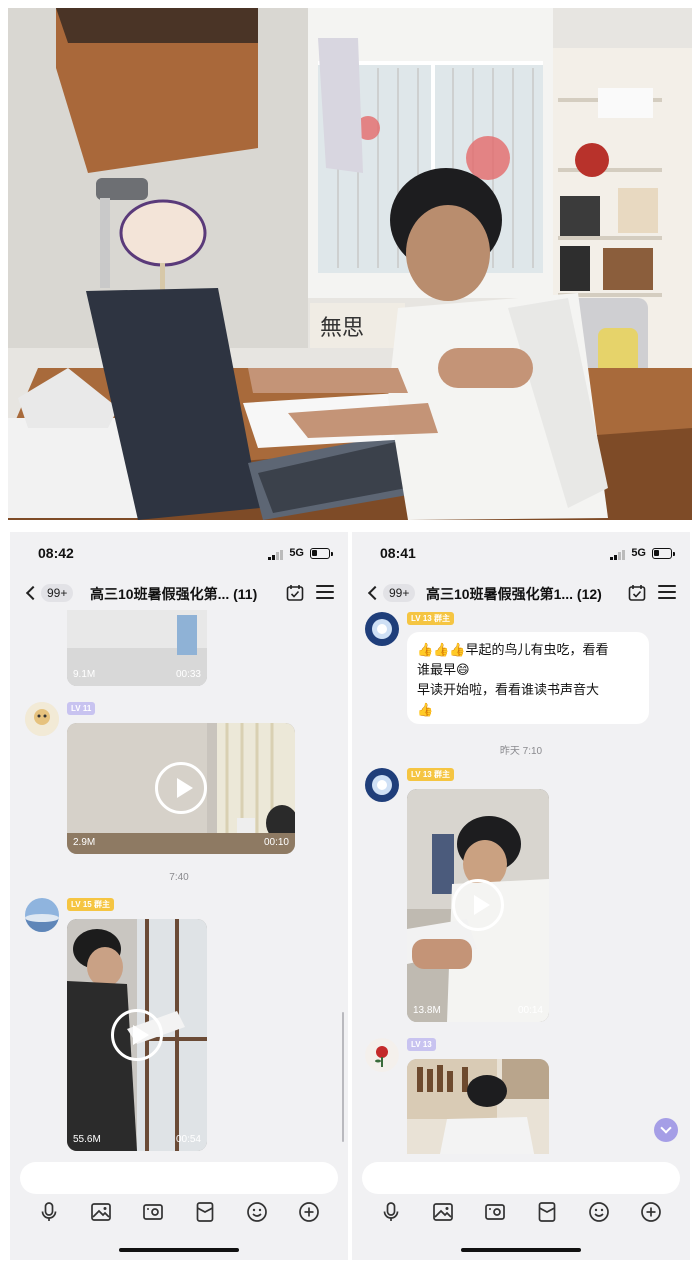  Describe the element at coordinates (425, 709) in the screenshot. I see `message-line: 👍` at that location.